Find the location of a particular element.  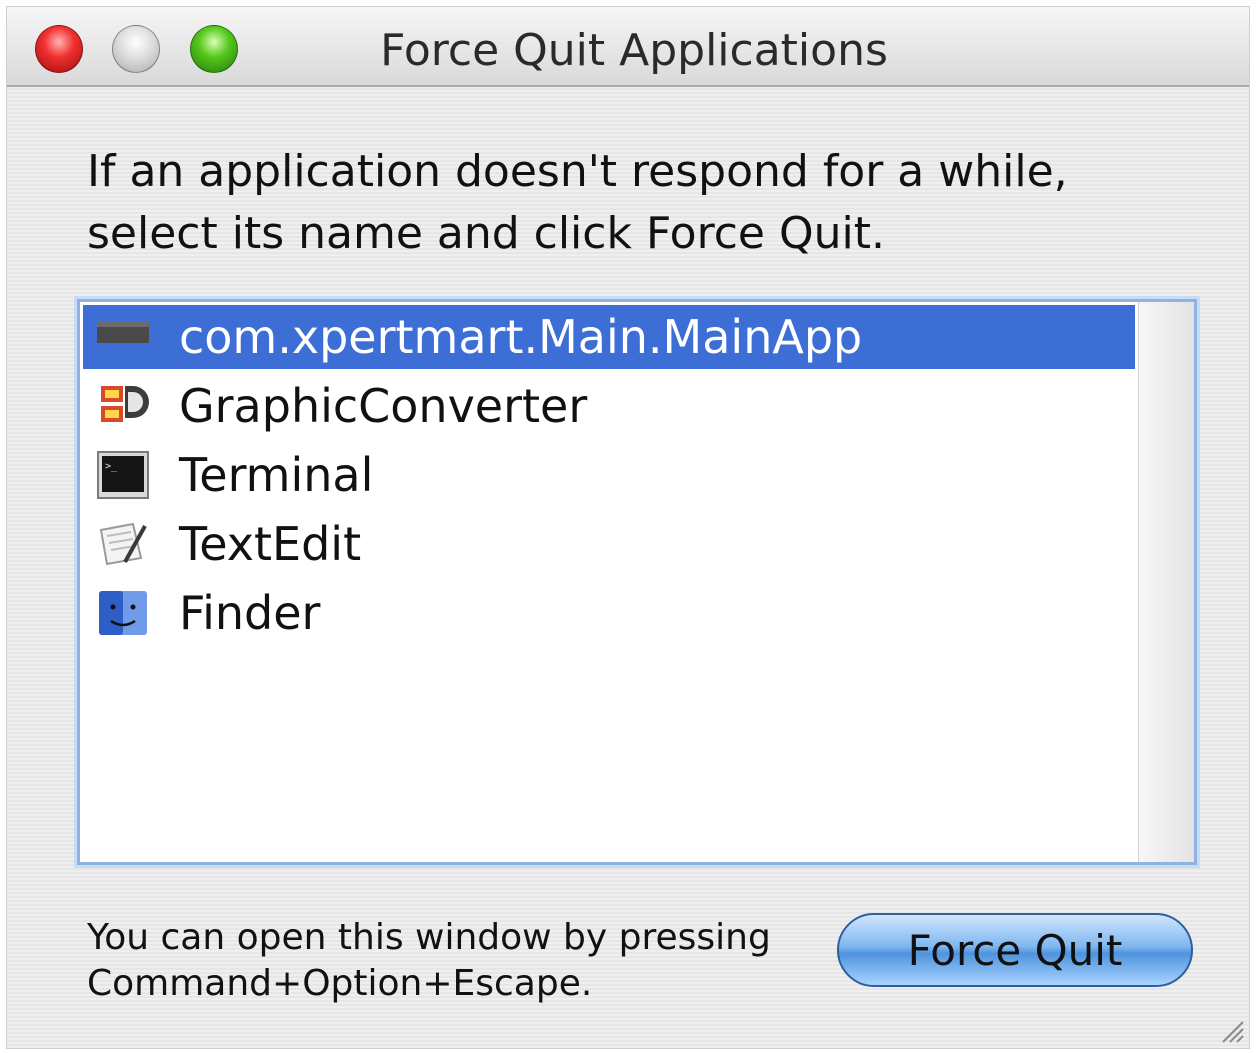

list-scrollbar is located at coordinates (1166, 582).